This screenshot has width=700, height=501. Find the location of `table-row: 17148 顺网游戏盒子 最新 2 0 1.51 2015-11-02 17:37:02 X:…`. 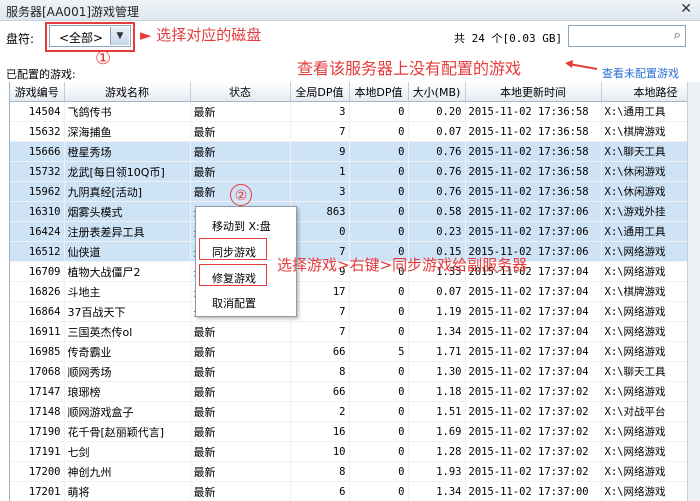

table-row: 17148 顺网游戏盒子 最新 2 0 1.51 2015-11-02 17:37:02 X:… is located at coordinates (355, 411).